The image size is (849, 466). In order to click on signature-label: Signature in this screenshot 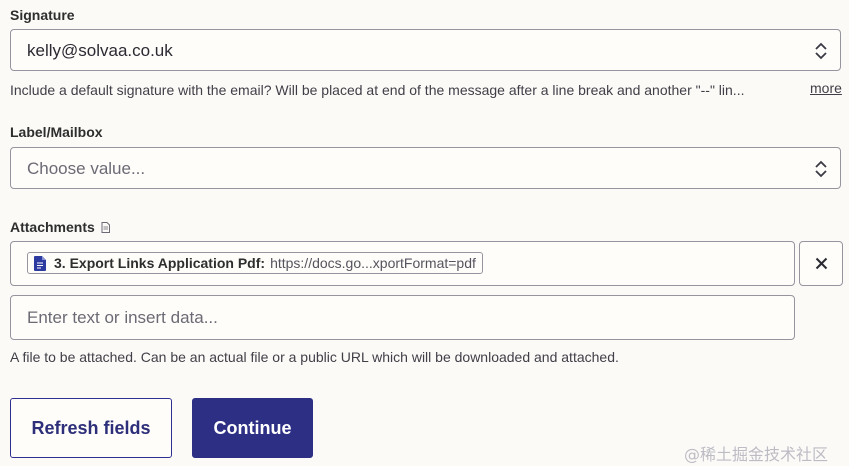, I will do `click(42, 15)`.